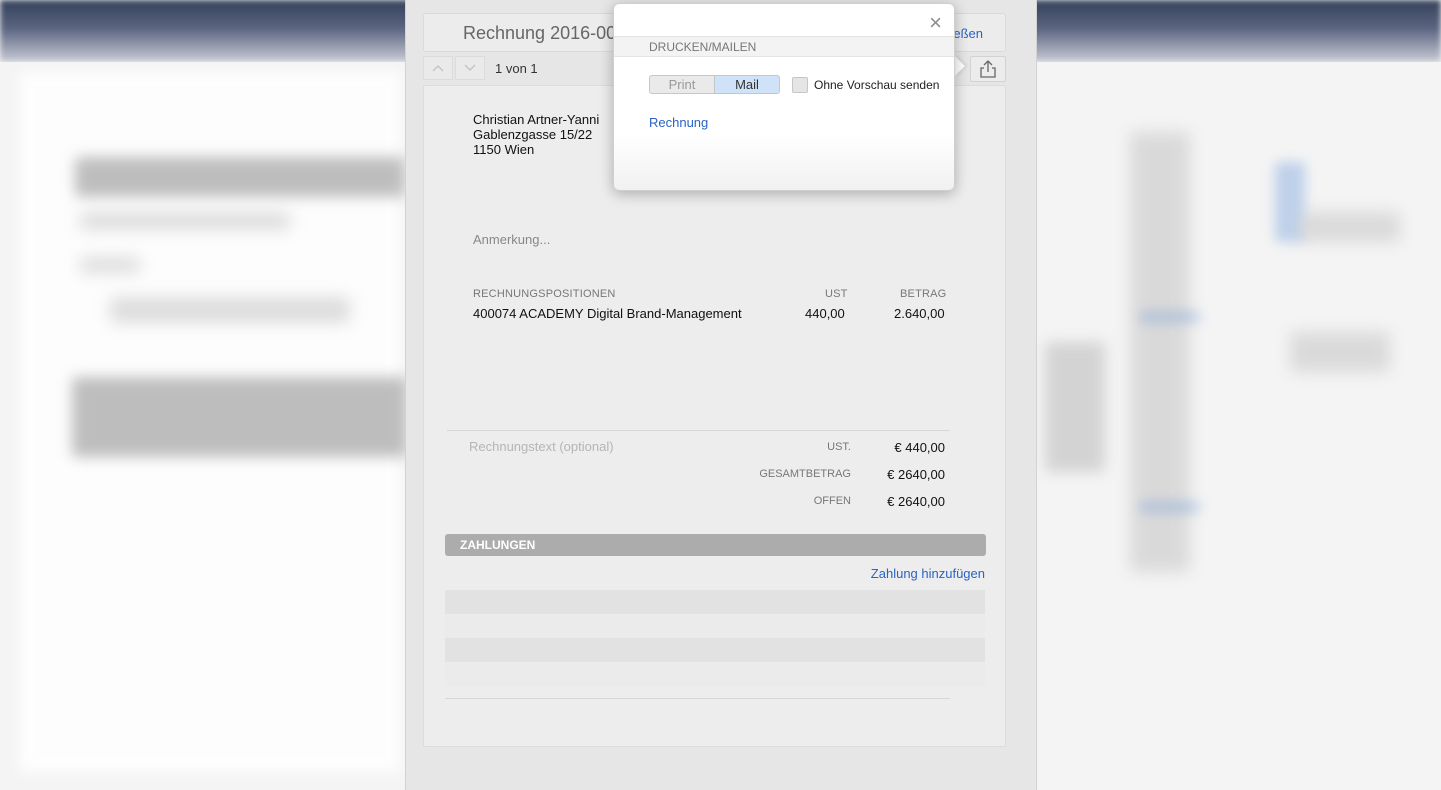 The width and height of the screenshot is (1441, 790). I want to click on positions-header: RECHNUNGSPOSITIONEN, so click(544, 294).